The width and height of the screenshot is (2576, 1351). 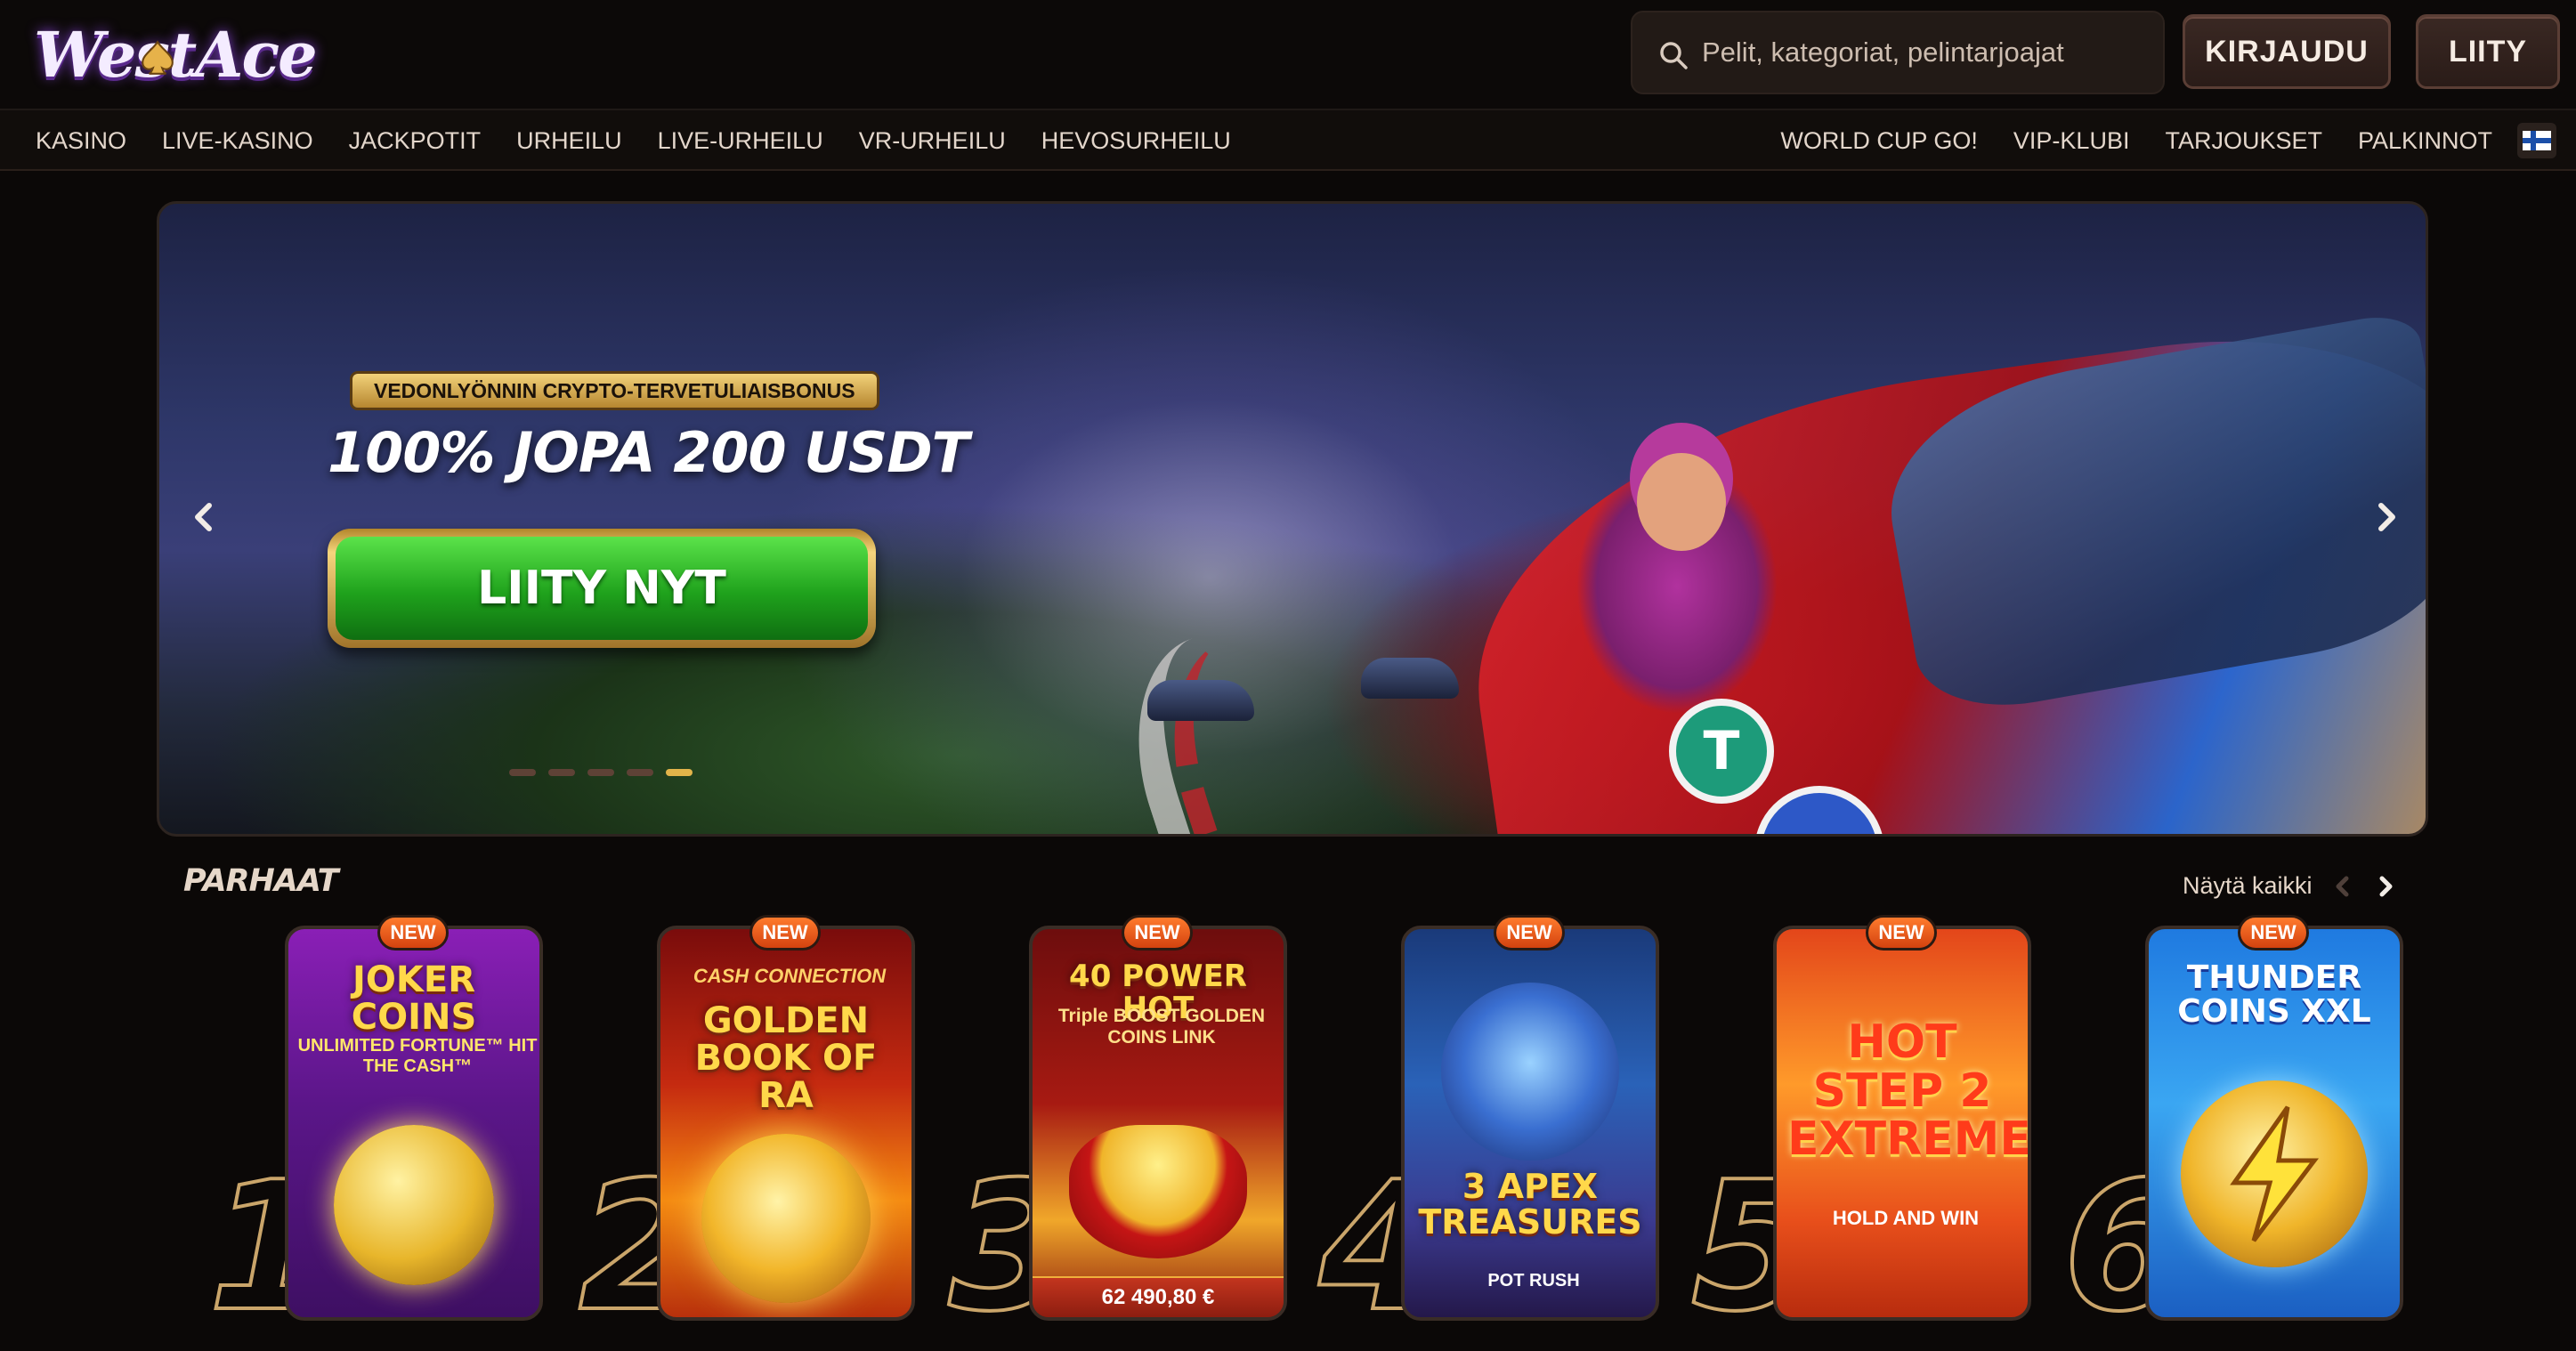 What do you see at coordinates (1906, 1218) in the screenshot?
I see `game-subtitle: HOLD AND WIN` at bounding box center [1906, 1218].